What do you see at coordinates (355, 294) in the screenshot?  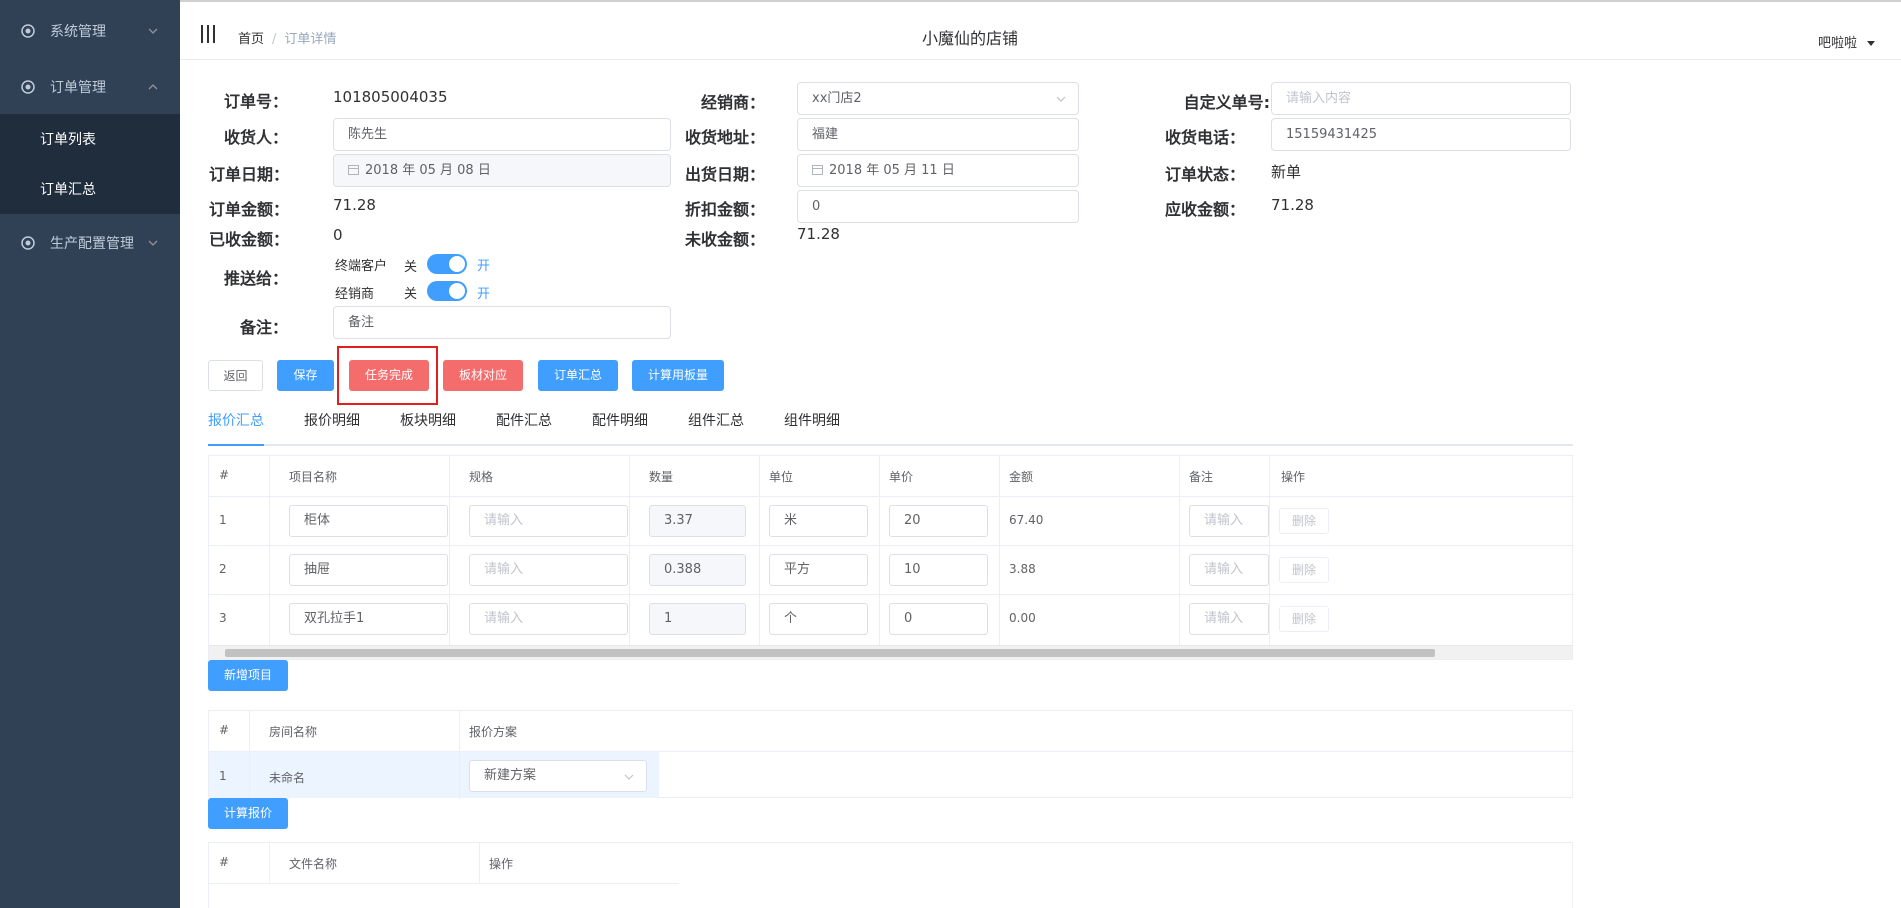 I see `push-dealer-label: 经销商` at bounding box center [355, 294].